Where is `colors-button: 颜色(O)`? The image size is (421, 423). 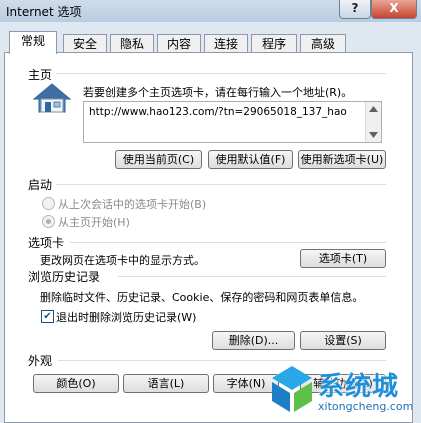
colors-button: 颜色(O) is located at coordinates (76, 383).